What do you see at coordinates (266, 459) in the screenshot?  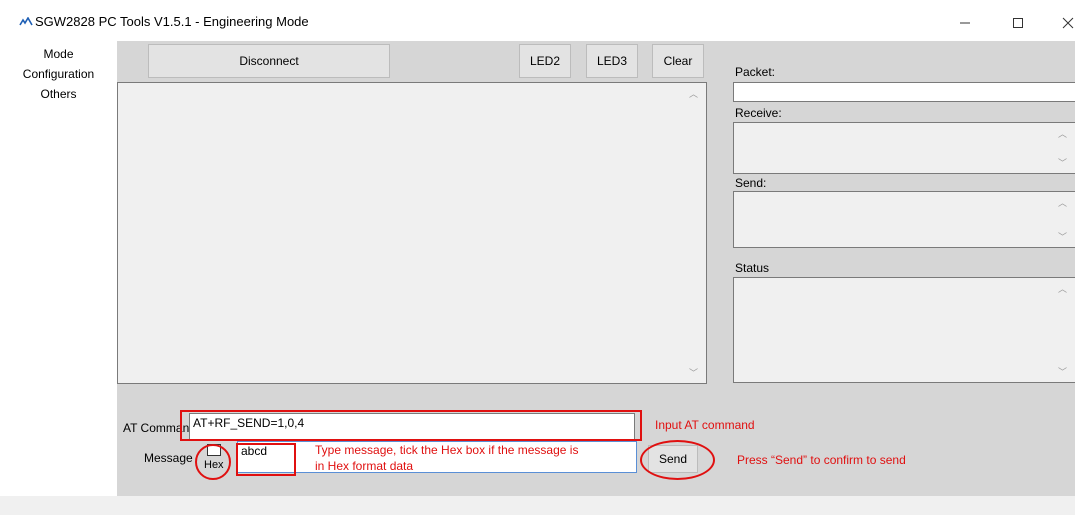 I see `message-highlight` at bounding box center [266, 459].